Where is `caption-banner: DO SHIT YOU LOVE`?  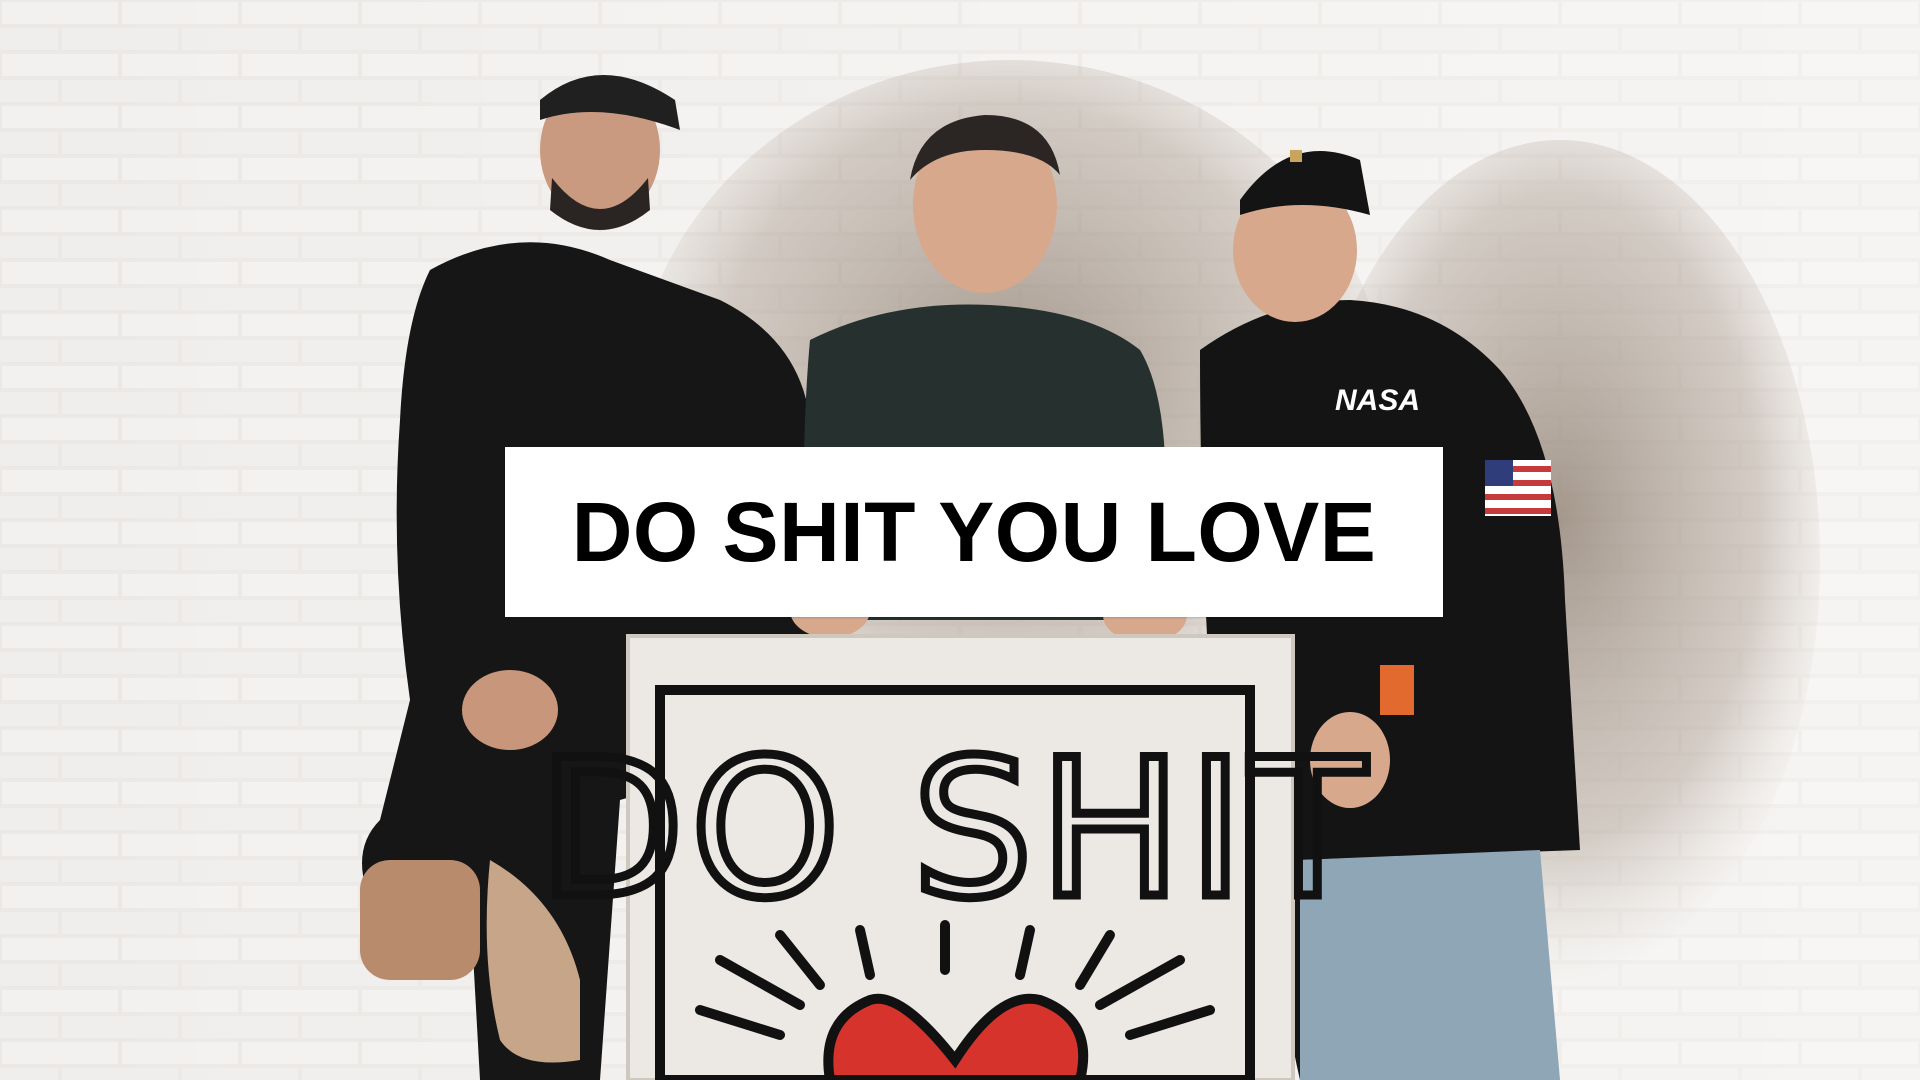 caption-banner: DO SHIT YOU LOVE is located at coordinates (974, 532).